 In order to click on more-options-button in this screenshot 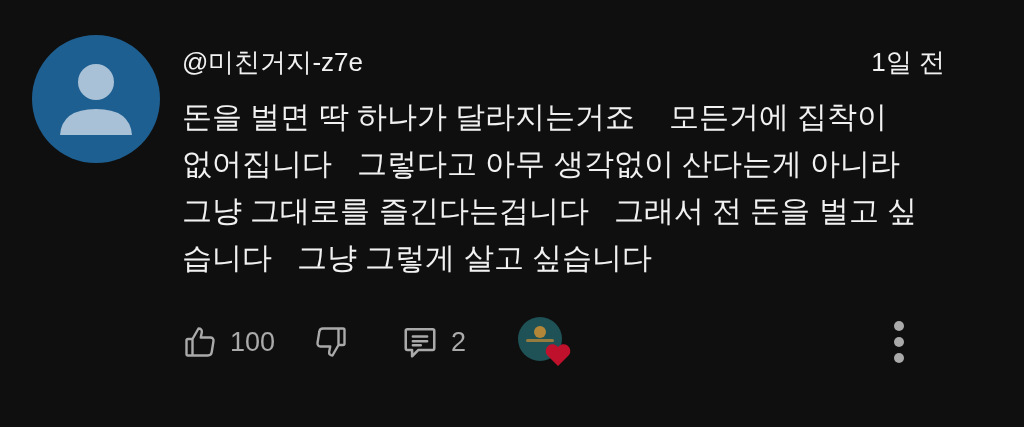, I will do `click(899, 342)`.